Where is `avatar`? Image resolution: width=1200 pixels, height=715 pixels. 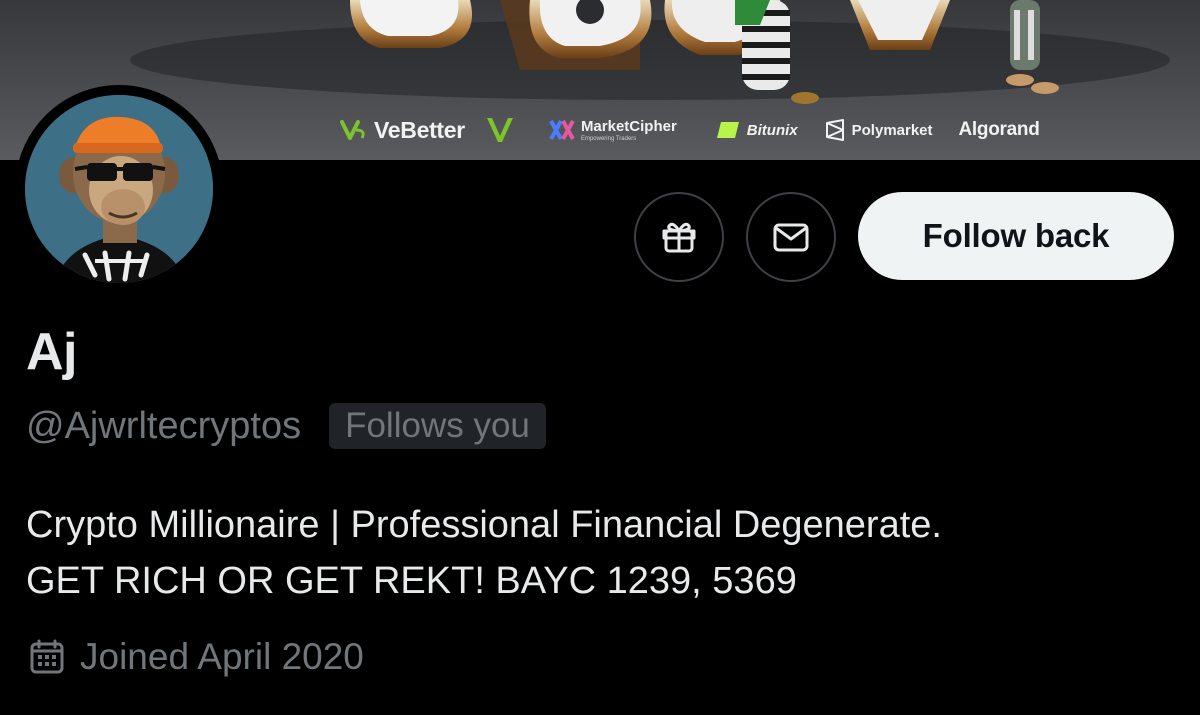
avatar is located at coordinates (119, 189).